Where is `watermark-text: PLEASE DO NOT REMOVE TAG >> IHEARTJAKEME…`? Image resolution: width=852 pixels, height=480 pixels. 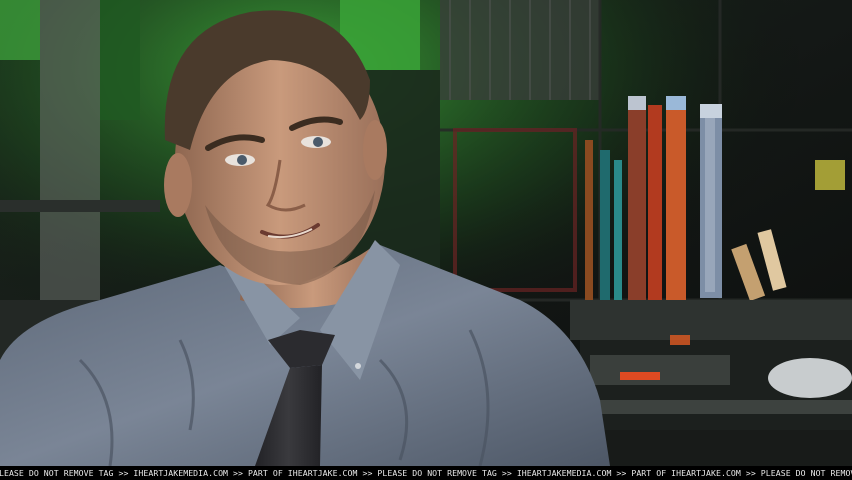
watermark-text: PLEASE DO NOT REMOVE TAG >> IHEARTJAKEME… is located at coordinates (426, 473).